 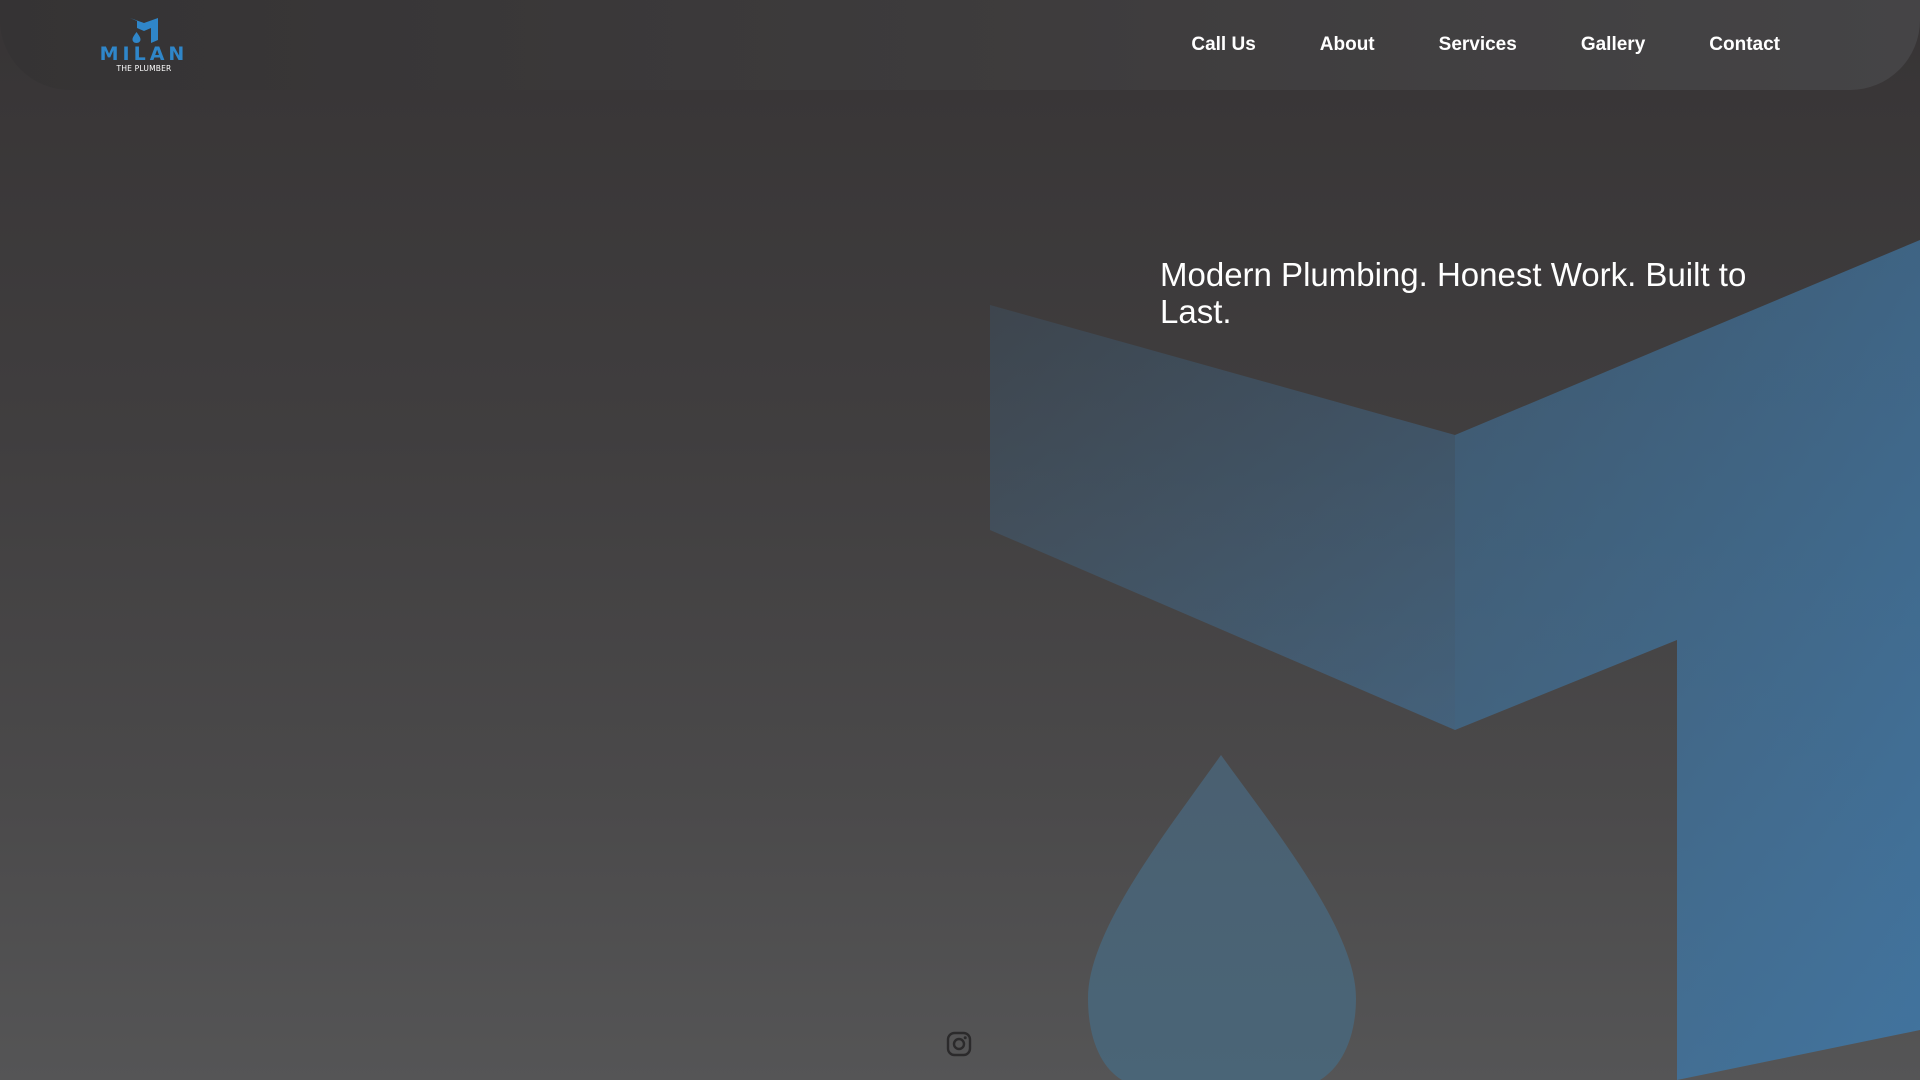 I want to click on logo-m-drop-icon, so click(x=144, y=30).